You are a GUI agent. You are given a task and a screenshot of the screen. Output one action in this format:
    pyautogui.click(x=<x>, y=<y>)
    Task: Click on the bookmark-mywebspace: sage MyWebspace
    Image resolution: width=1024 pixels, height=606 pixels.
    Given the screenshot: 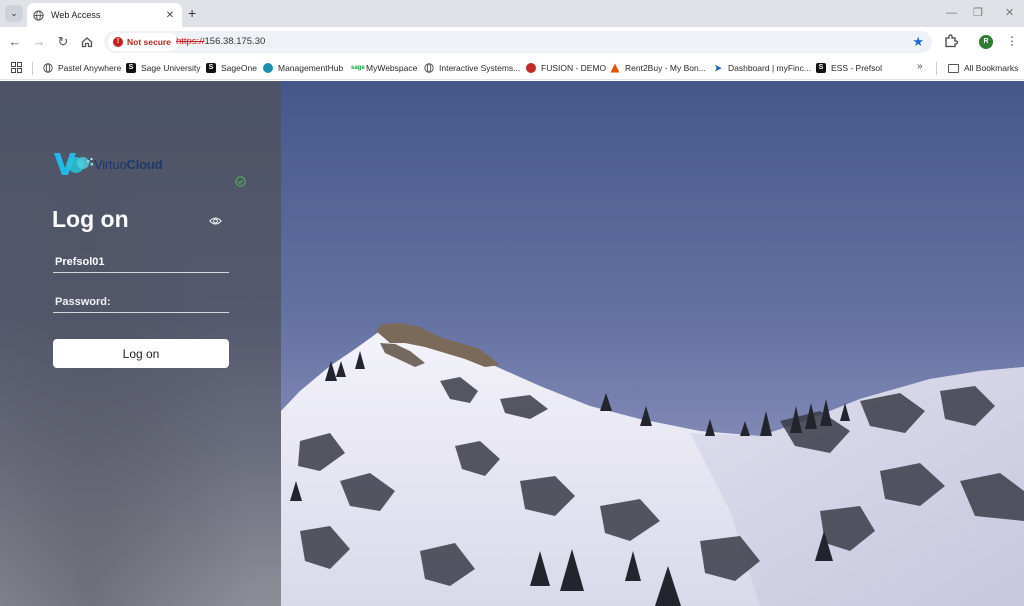 What is the action you would take?
    pyautogui.click(x=384, y=68)
    